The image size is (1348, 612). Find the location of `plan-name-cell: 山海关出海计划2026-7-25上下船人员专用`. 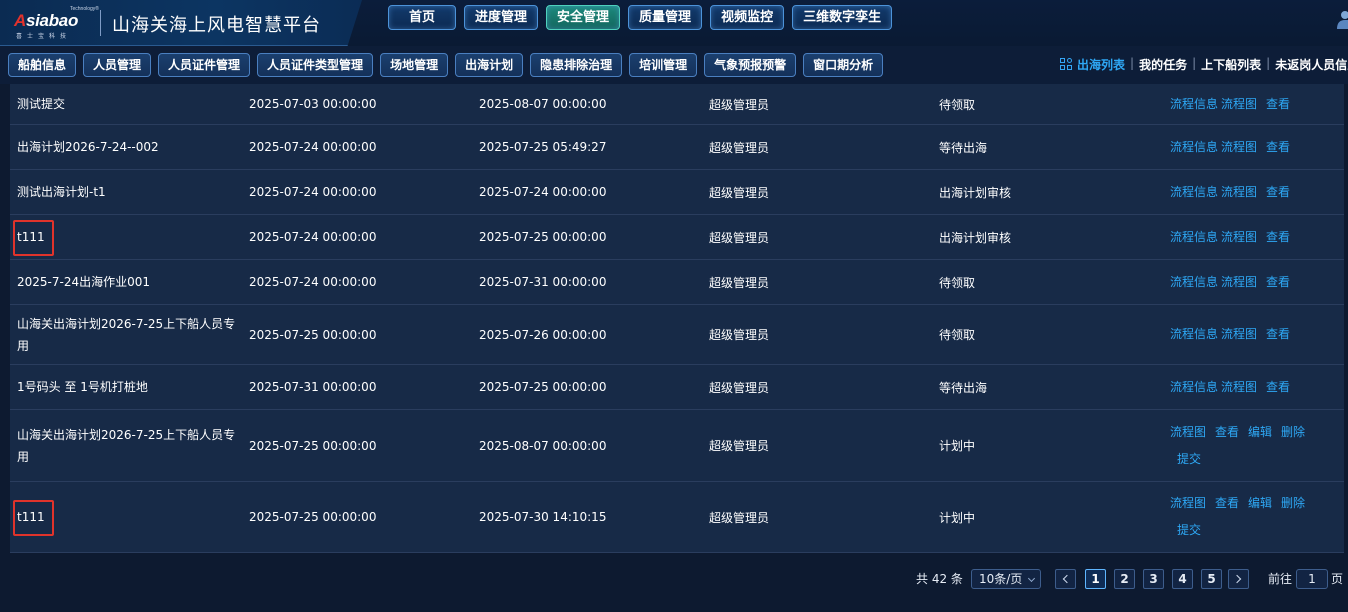

plan-name-cell: 山海关出海计划2026-7-25上下船人员专用 is located at coordinates (129, 334).